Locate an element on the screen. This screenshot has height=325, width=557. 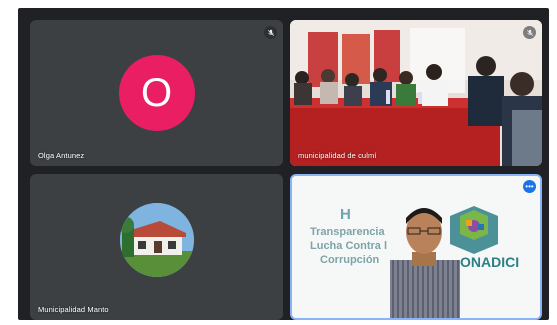
participant-name: municipalidad de culmí is located at coordinates (337, 155).